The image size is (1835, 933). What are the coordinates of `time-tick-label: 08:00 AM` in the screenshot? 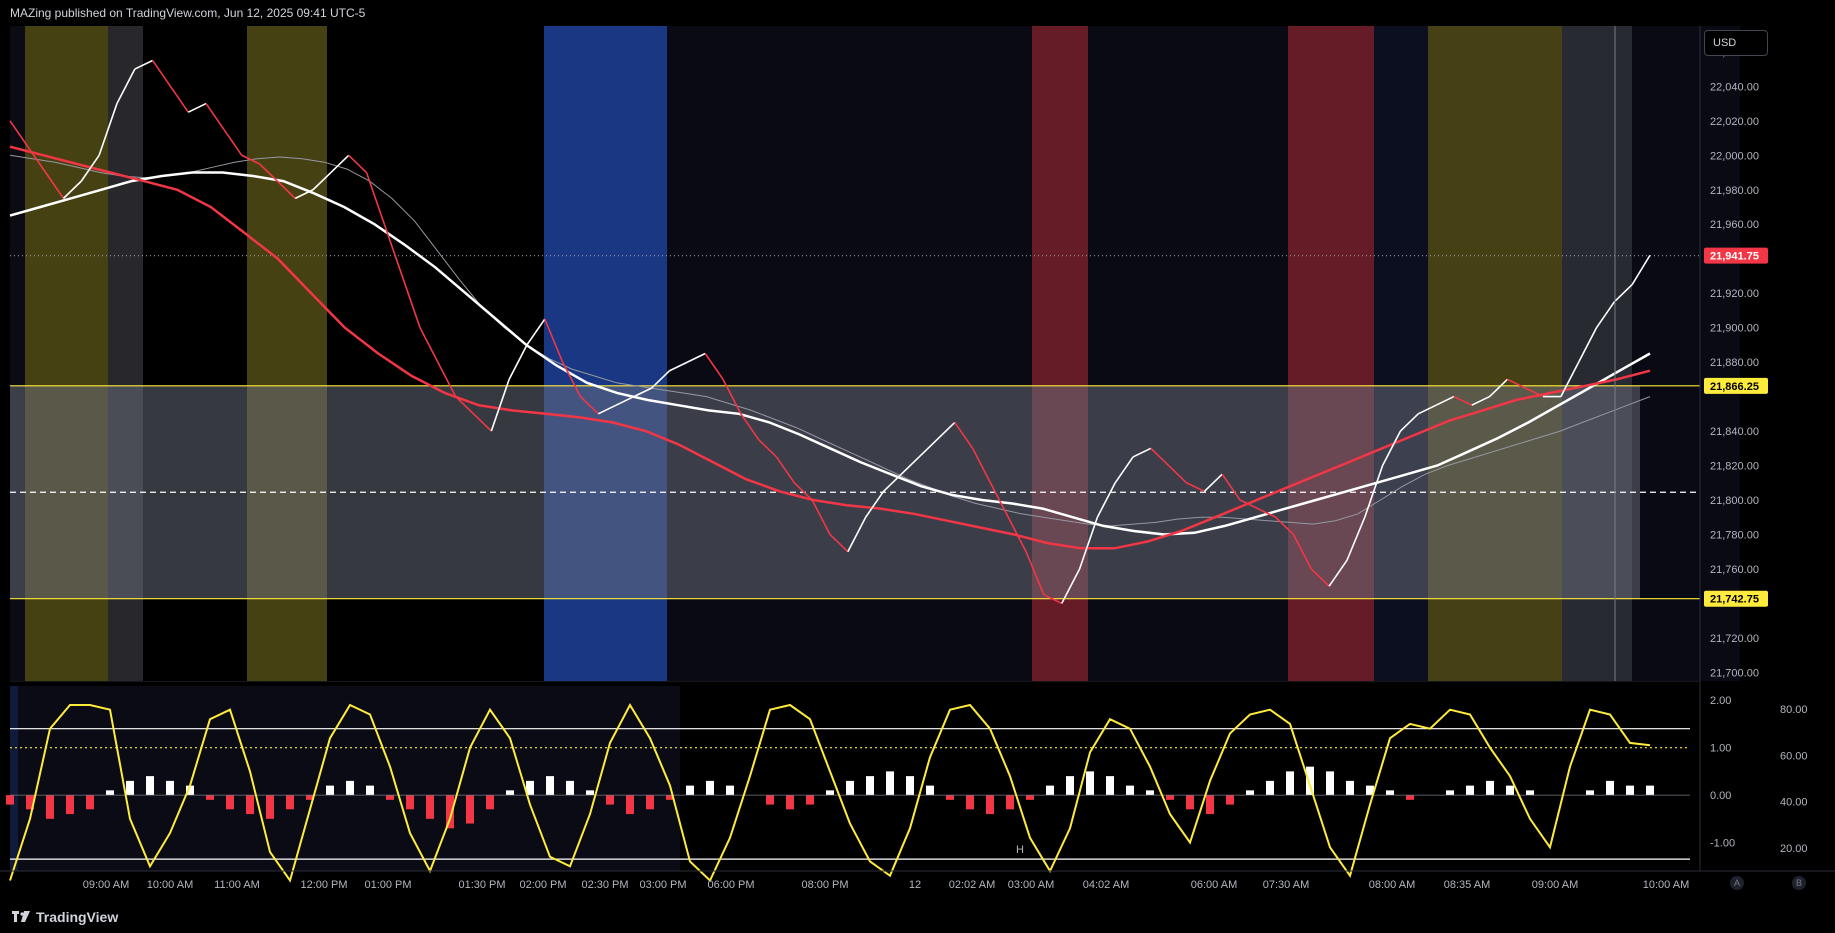 It's located at (1392, 885).